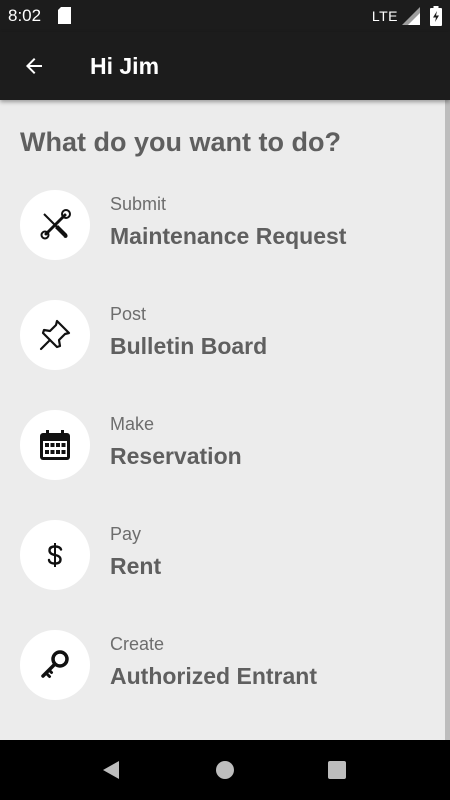  I want to click on key-icon, so click(55, 664).